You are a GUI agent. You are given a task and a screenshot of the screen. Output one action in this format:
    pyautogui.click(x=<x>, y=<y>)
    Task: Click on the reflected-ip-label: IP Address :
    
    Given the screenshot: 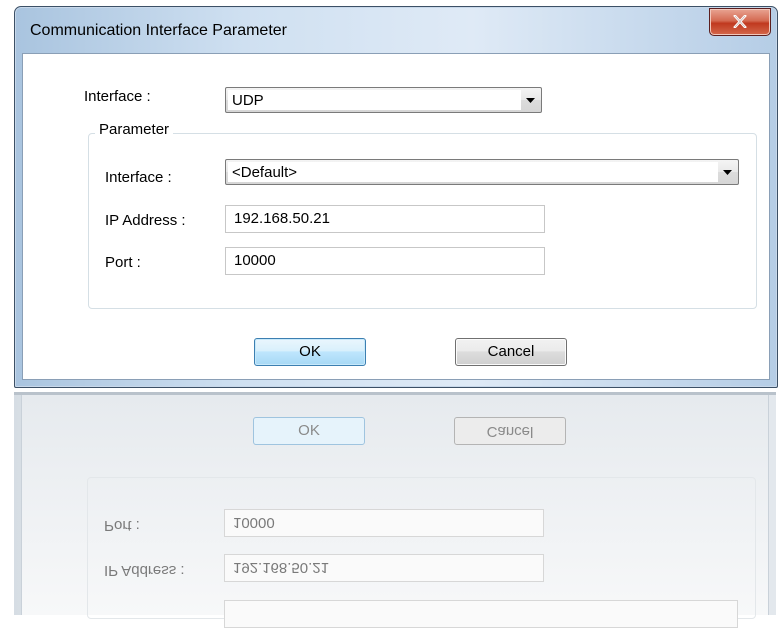 What is the action you would take?
    pyautogui.click(x=144, y=570)
    